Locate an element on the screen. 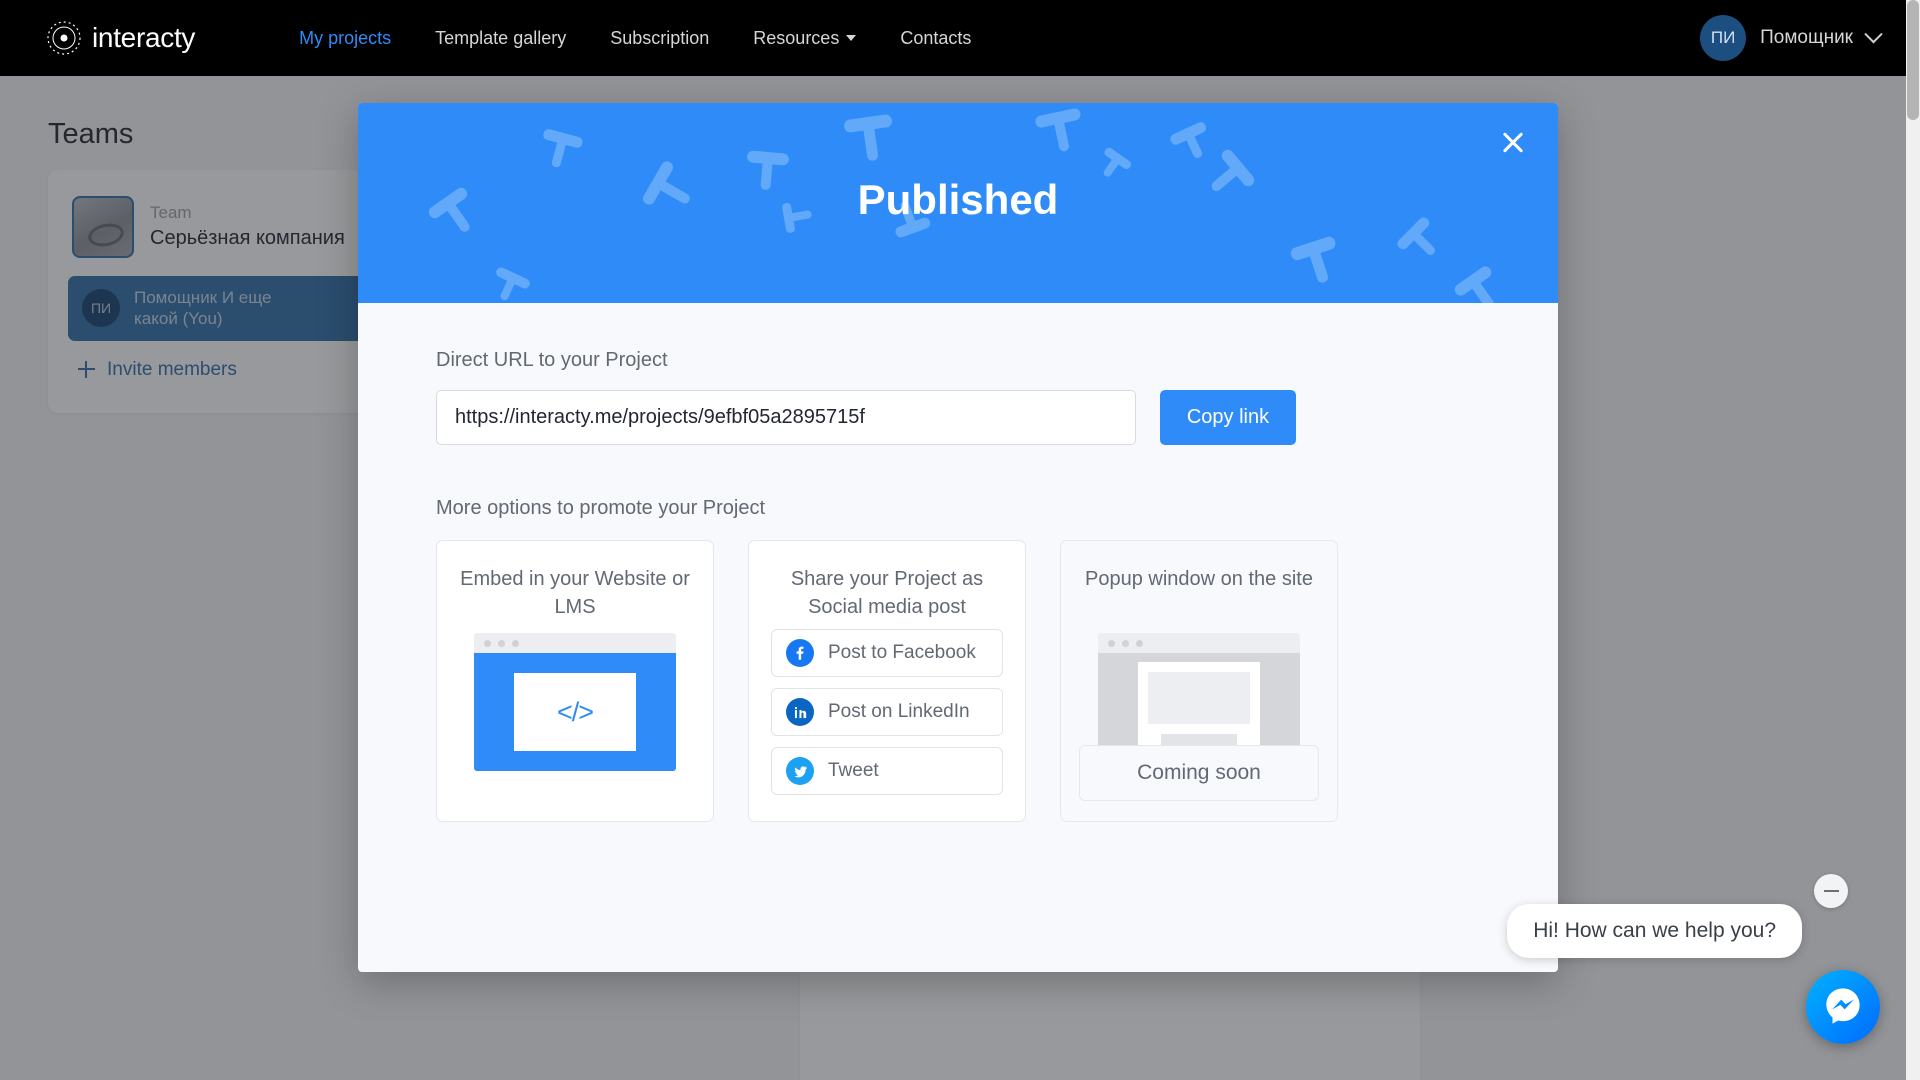 The width and height of the screenshot is (1920, 1080). social-buttons-list: Post to Facebook Post on LinkedIn Tweet is located at coordinates (887, 712).